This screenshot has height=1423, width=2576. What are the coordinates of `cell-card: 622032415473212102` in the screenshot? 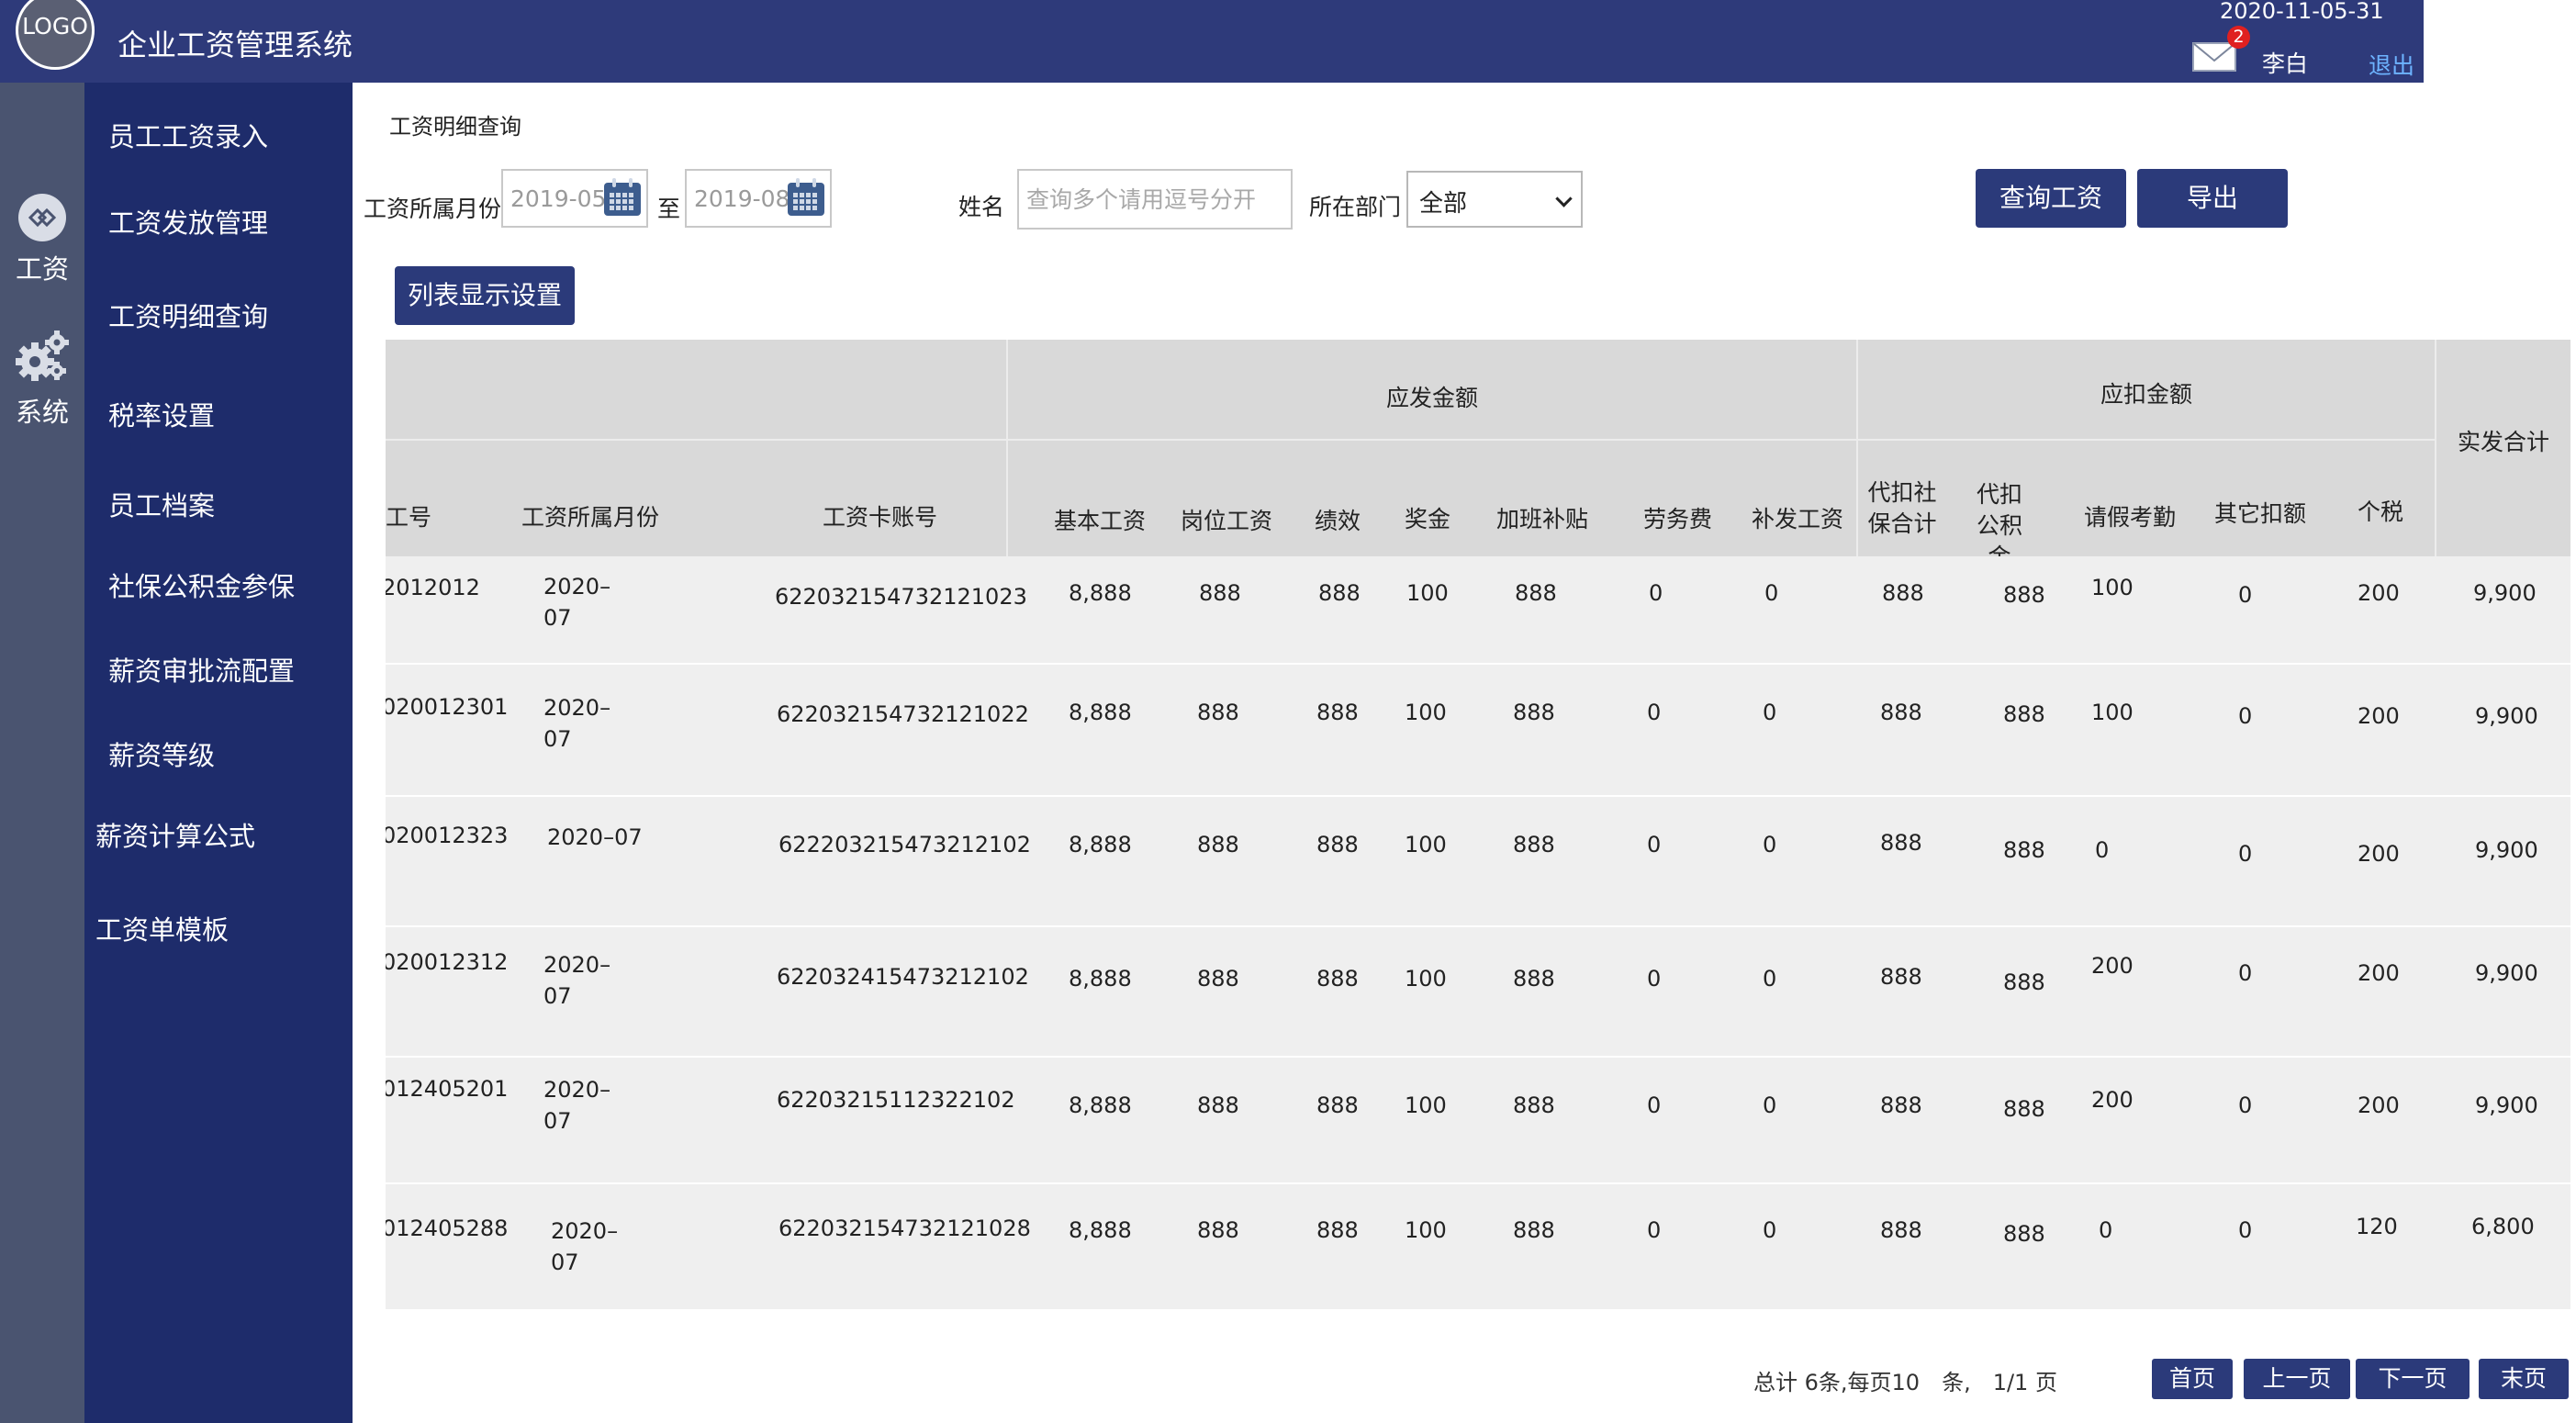 It's located at (903, 977).